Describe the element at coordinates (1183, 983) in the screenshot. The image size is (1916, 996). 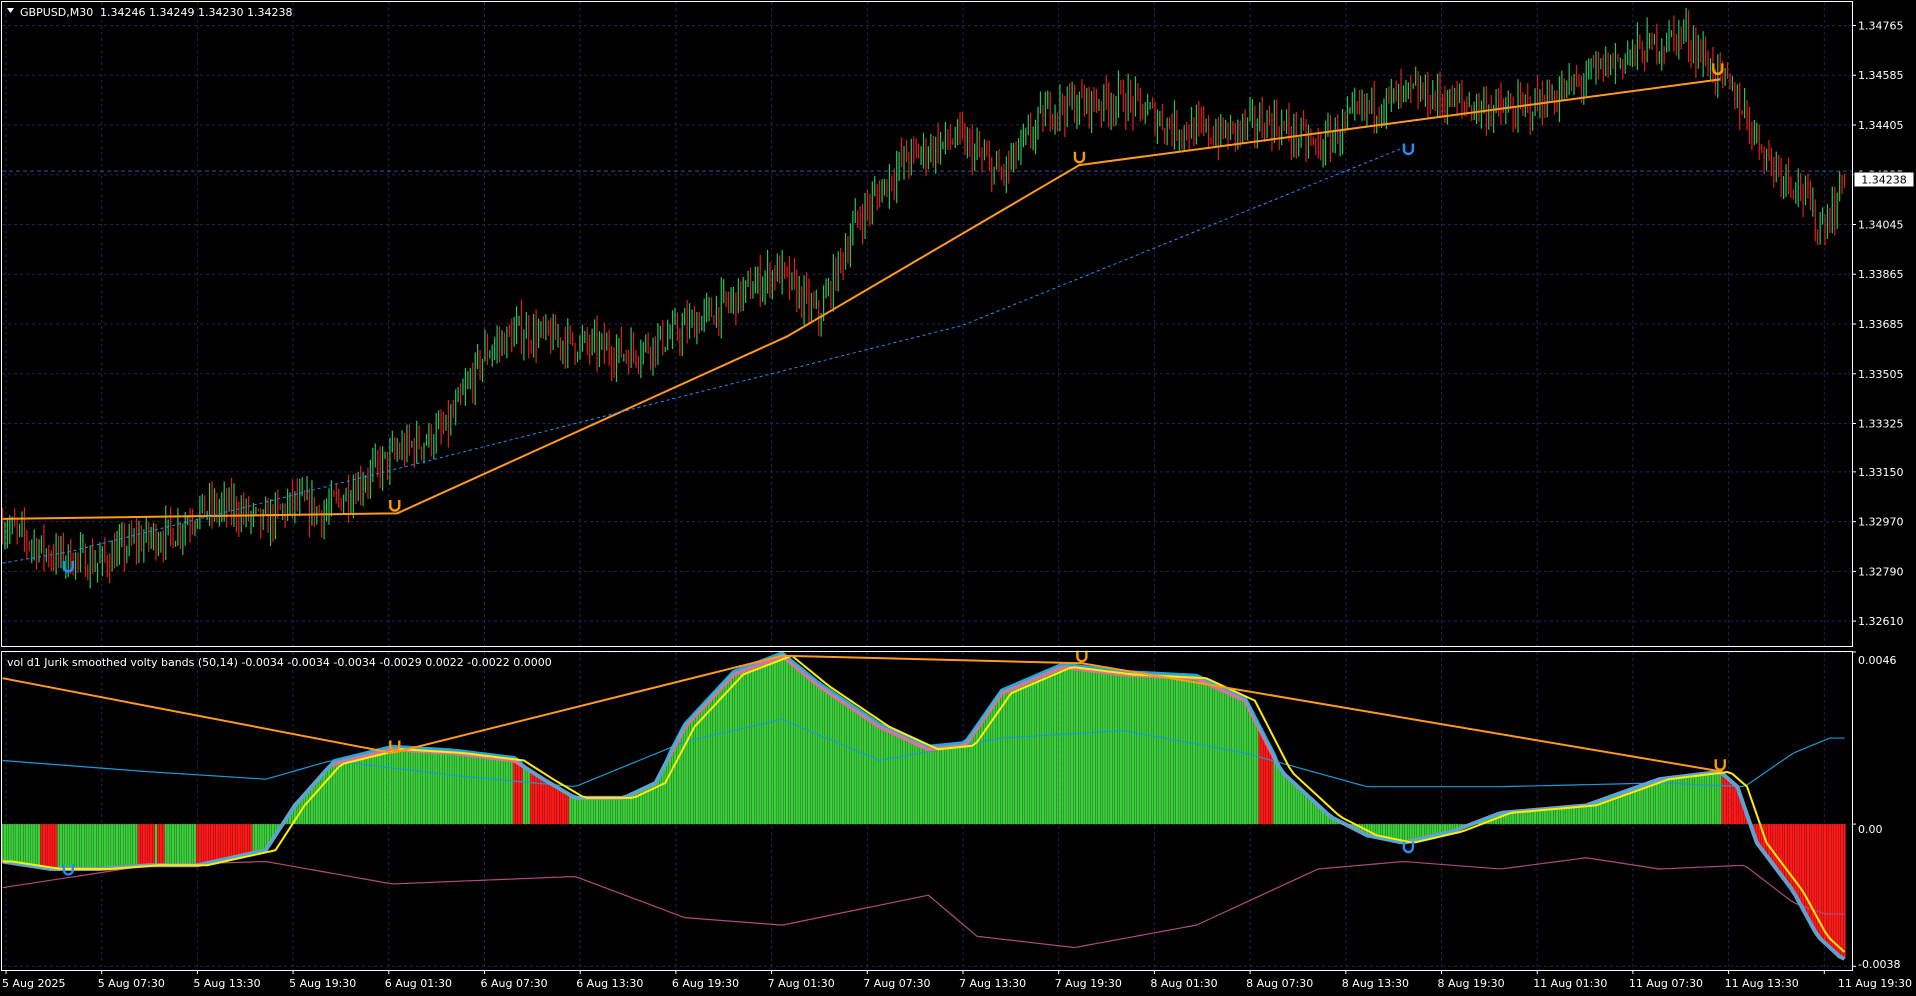
I see `time-tick-label: 8 Aug 01:30` at that location.